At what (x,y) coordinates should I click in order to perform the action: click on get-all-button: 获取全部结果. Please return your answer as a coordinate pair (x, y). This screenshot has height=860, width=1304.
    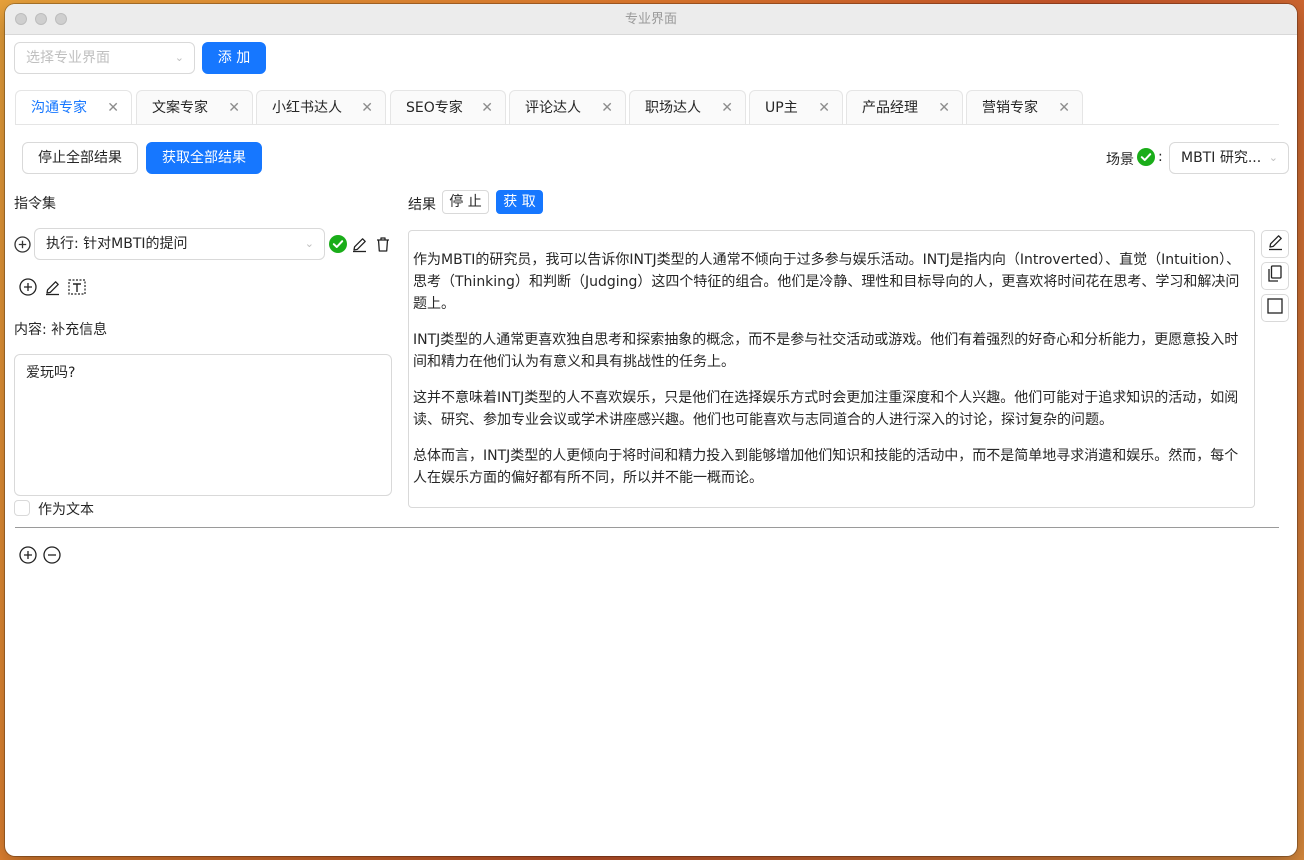
    Looking at the image, I should click on (204, 158).